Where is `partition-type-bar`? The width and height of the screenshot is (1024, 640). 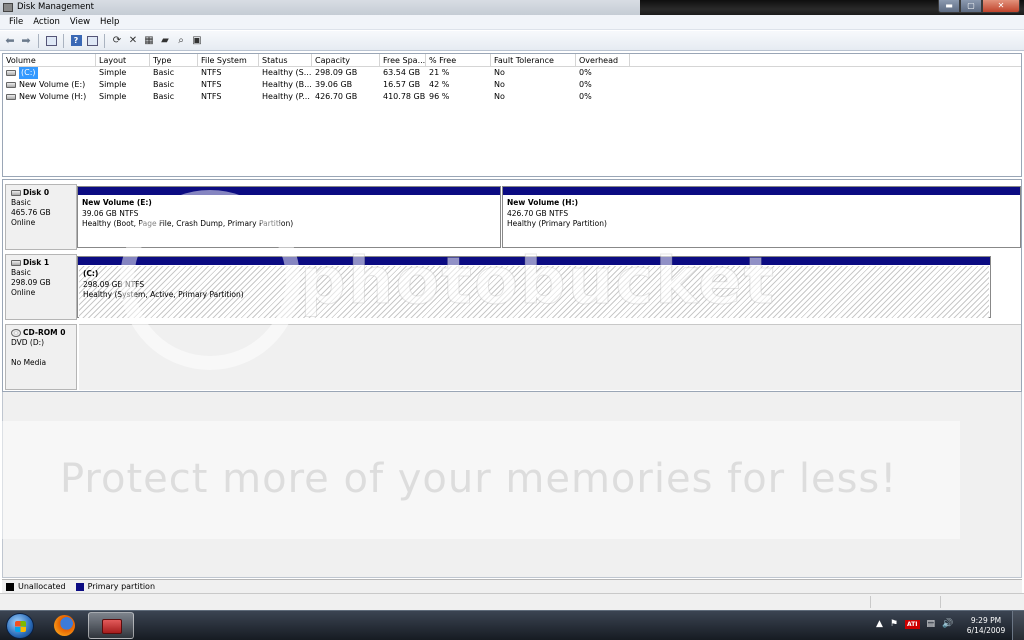
partition-type-bar is located at coordinates (761, 191).